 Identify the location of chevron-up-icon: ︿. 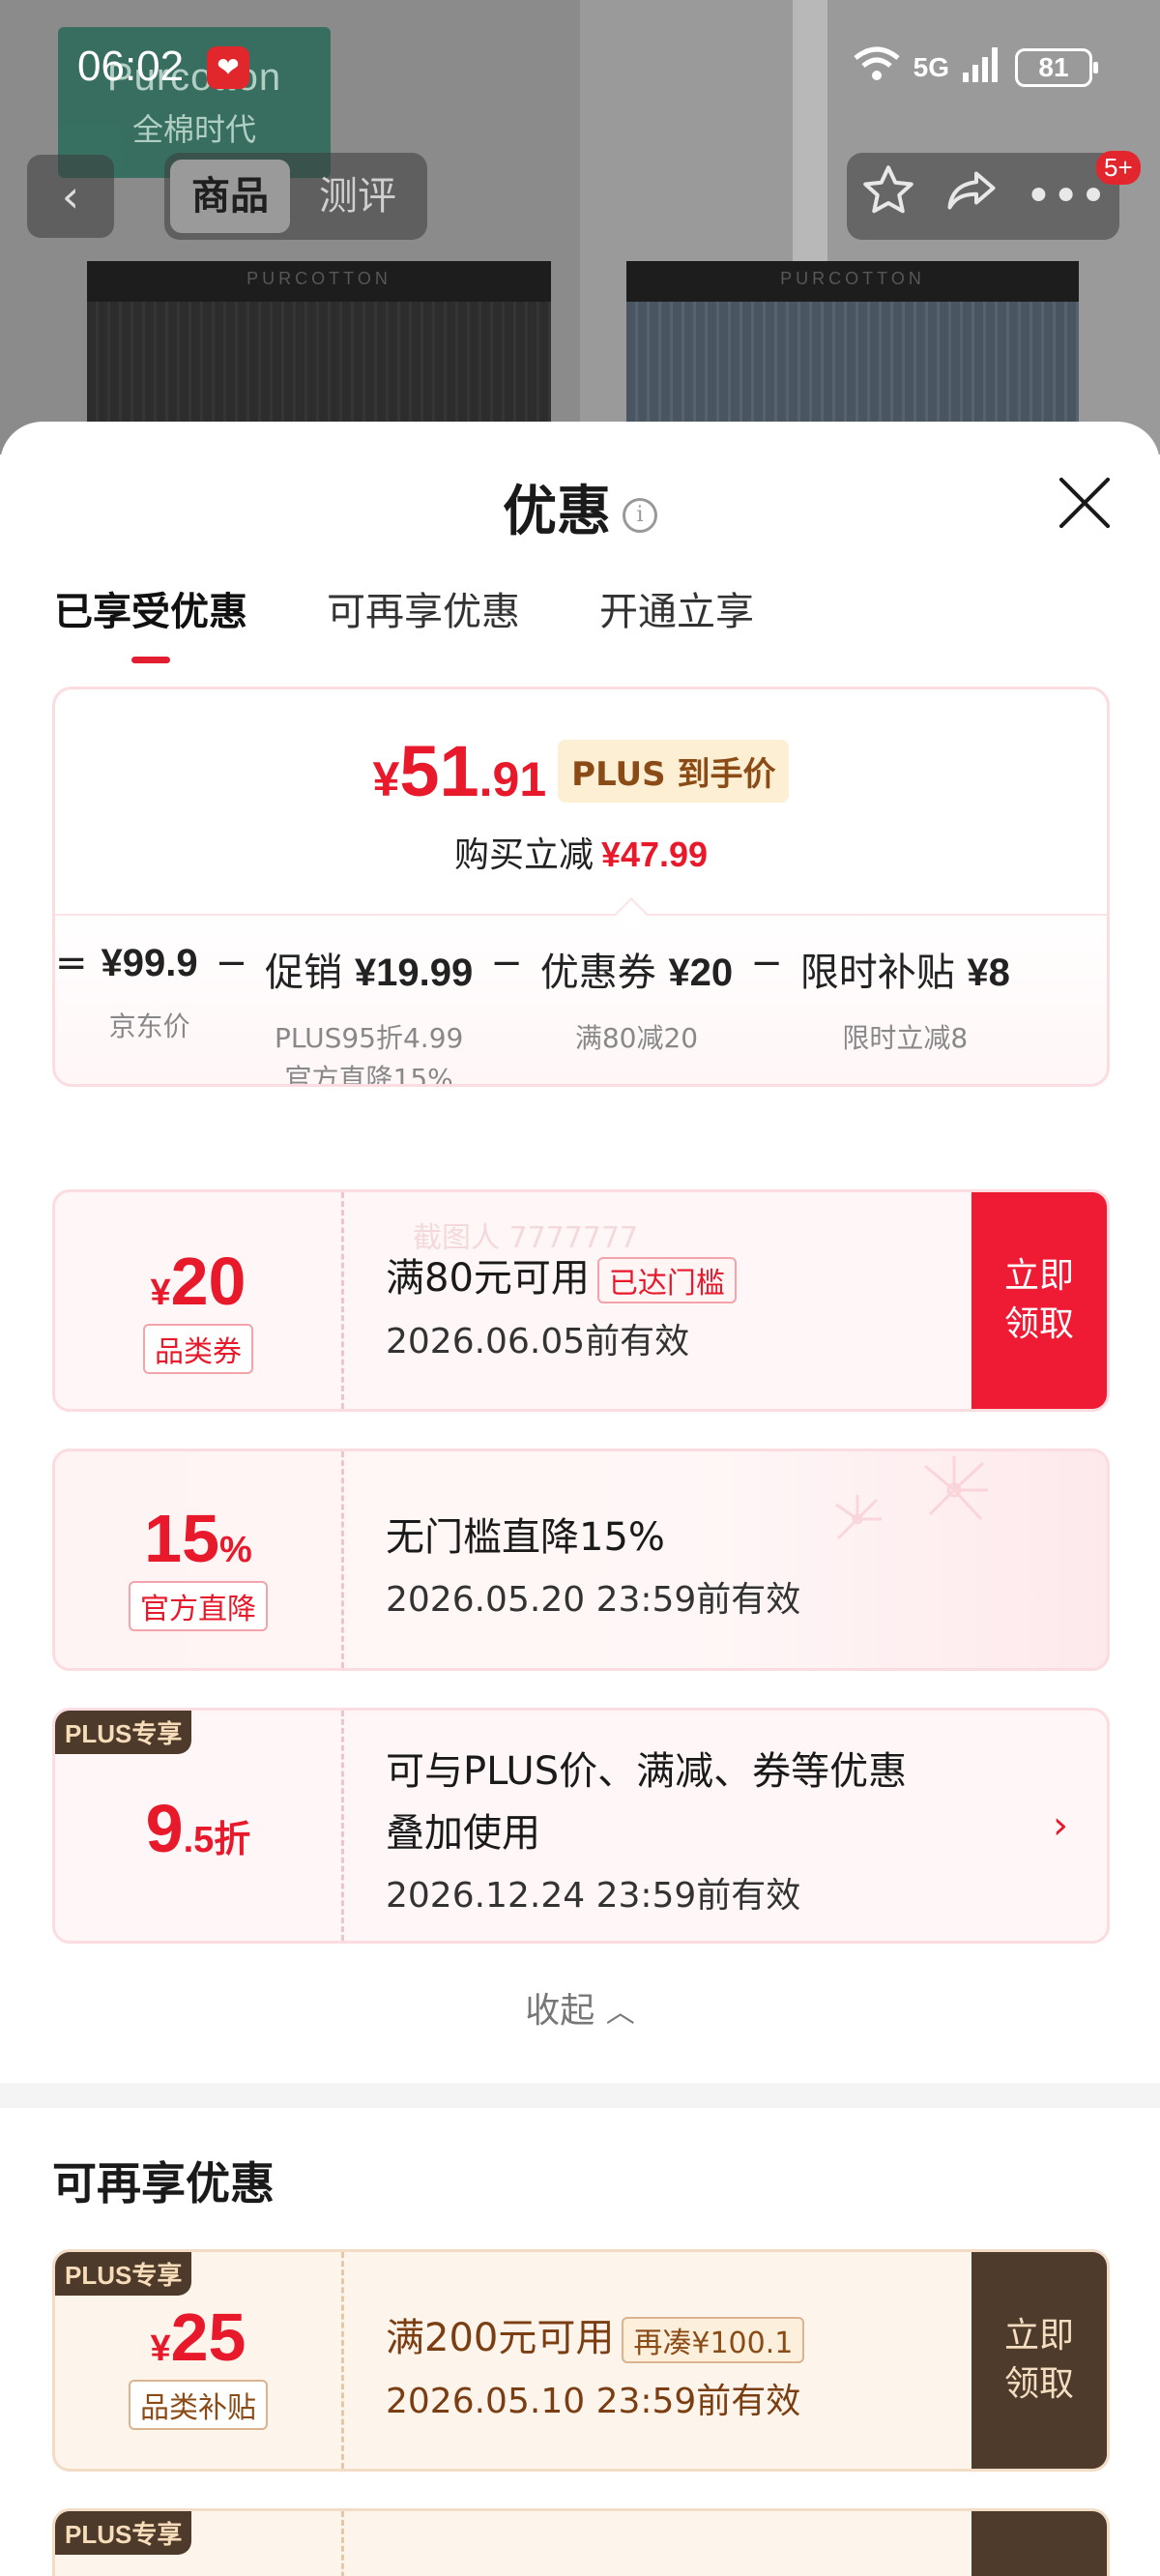
(620, 2013).